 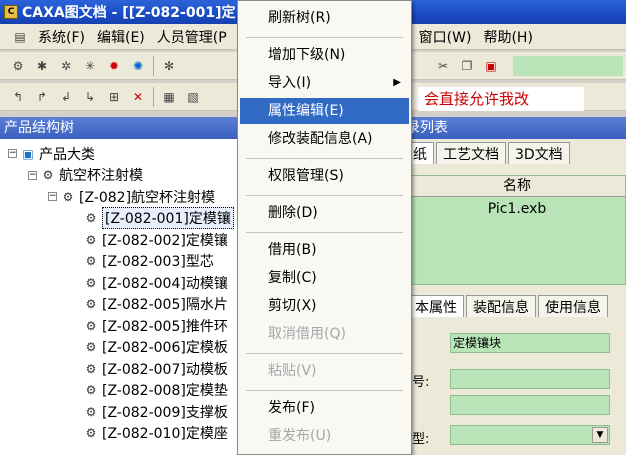 What do you see at coordinates (61, 37) in the screenshot?
I see `menu-system: 系统(F)` at bounding box center [61, 37].